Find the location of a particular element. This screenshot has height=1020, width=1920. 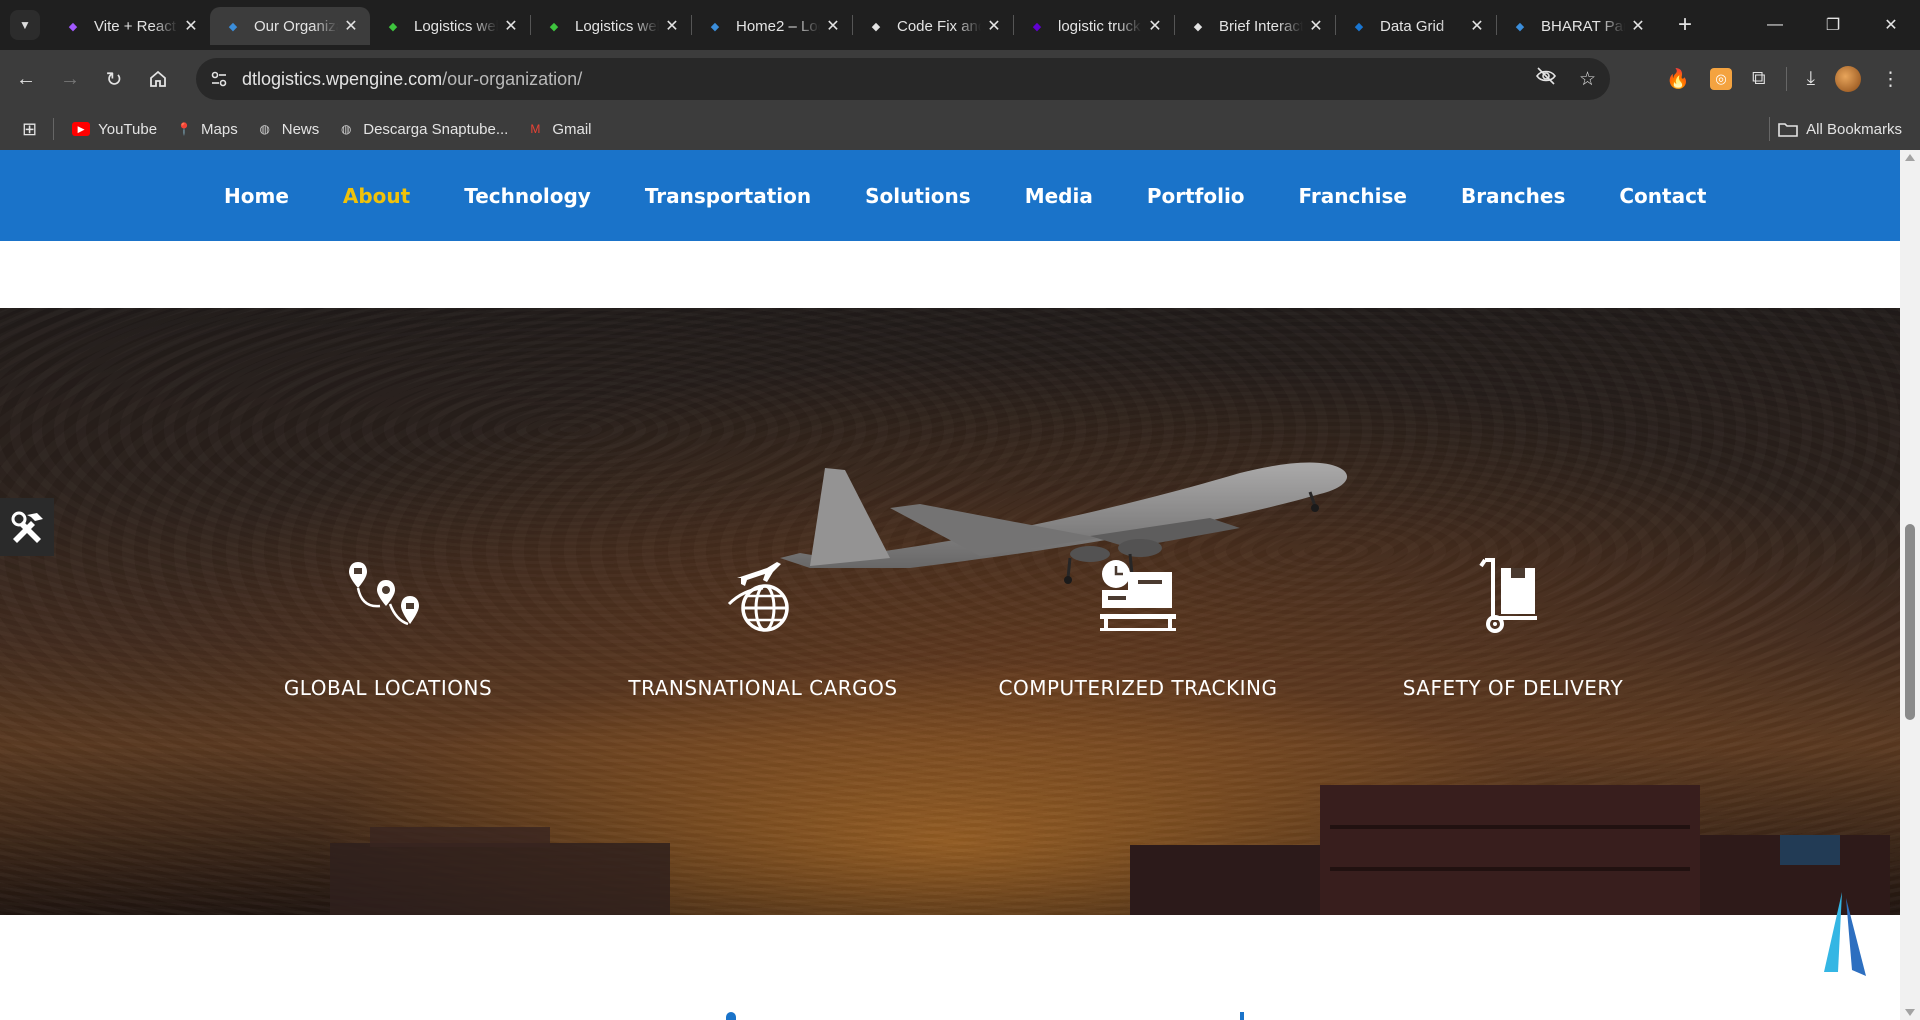

browser-tab: ◆ Data Grid ✕ is located at coordinates (1416, 26).